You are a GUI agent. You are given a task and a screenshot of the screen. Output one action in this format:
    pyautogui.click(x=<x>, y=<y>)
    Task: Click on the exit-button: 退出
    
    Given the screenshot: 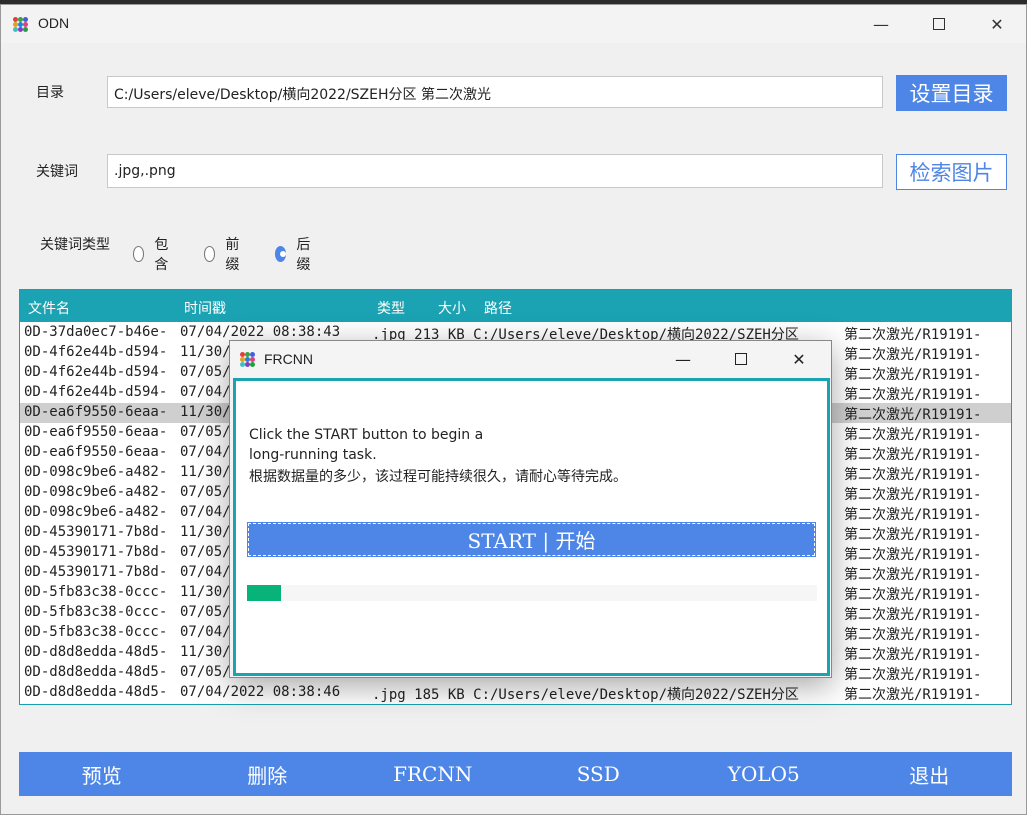 What is the action you would take?
    pyautogui.click(x=930, y=774)
    